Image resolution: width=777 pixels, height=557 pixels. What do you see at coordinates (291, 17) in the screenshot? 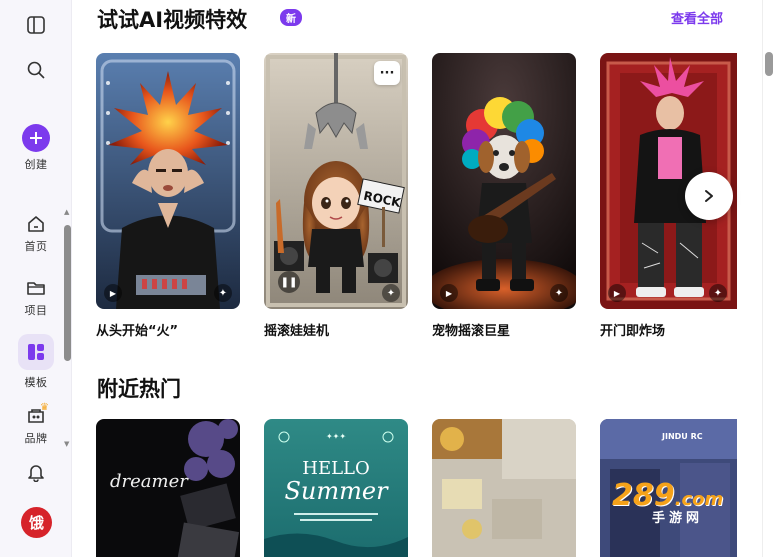
I see `new-badge: 新` at bounding box center [291, 17].